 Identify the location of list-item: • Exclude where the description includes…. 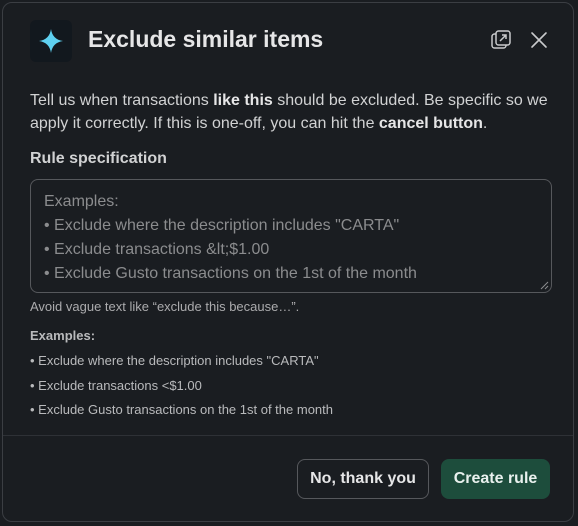
(174, 360).